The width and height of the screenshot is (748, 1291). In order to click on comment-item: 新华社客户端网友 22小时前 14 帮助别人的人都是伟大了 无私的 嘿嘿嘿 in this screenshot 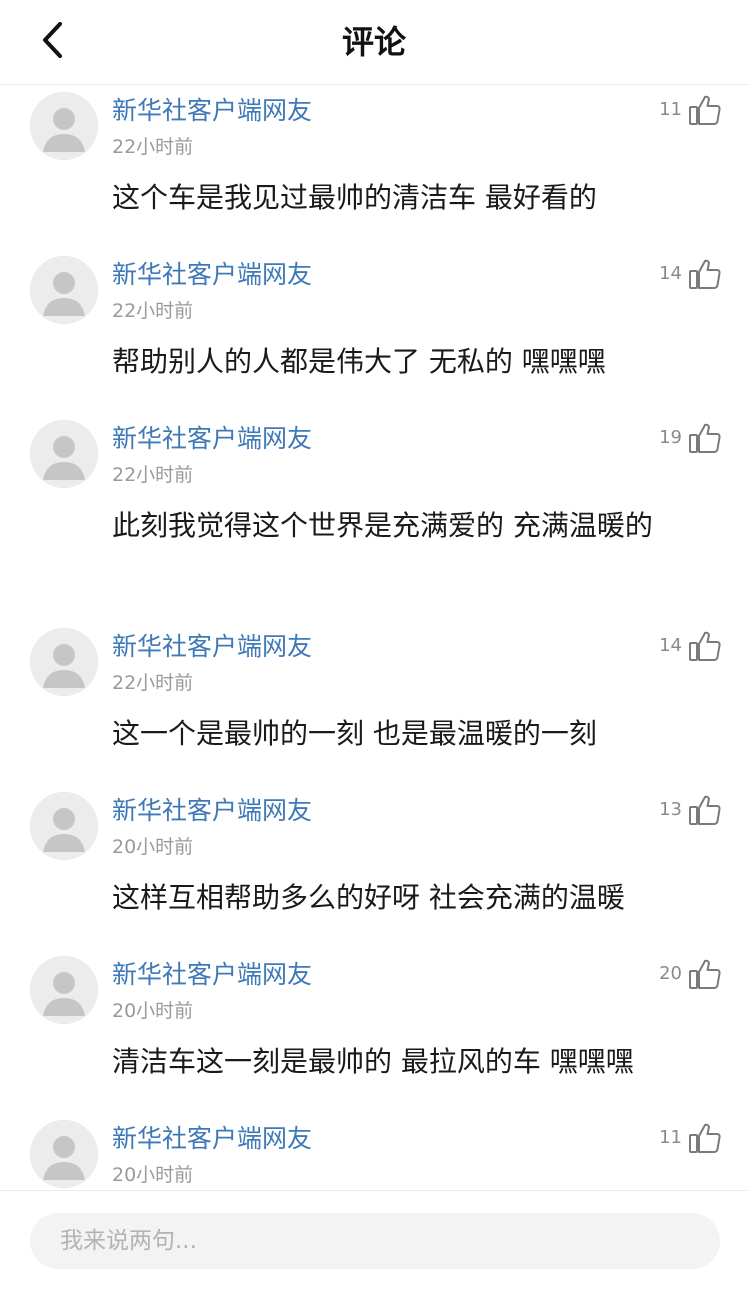, I will do `click(374, 332)`.